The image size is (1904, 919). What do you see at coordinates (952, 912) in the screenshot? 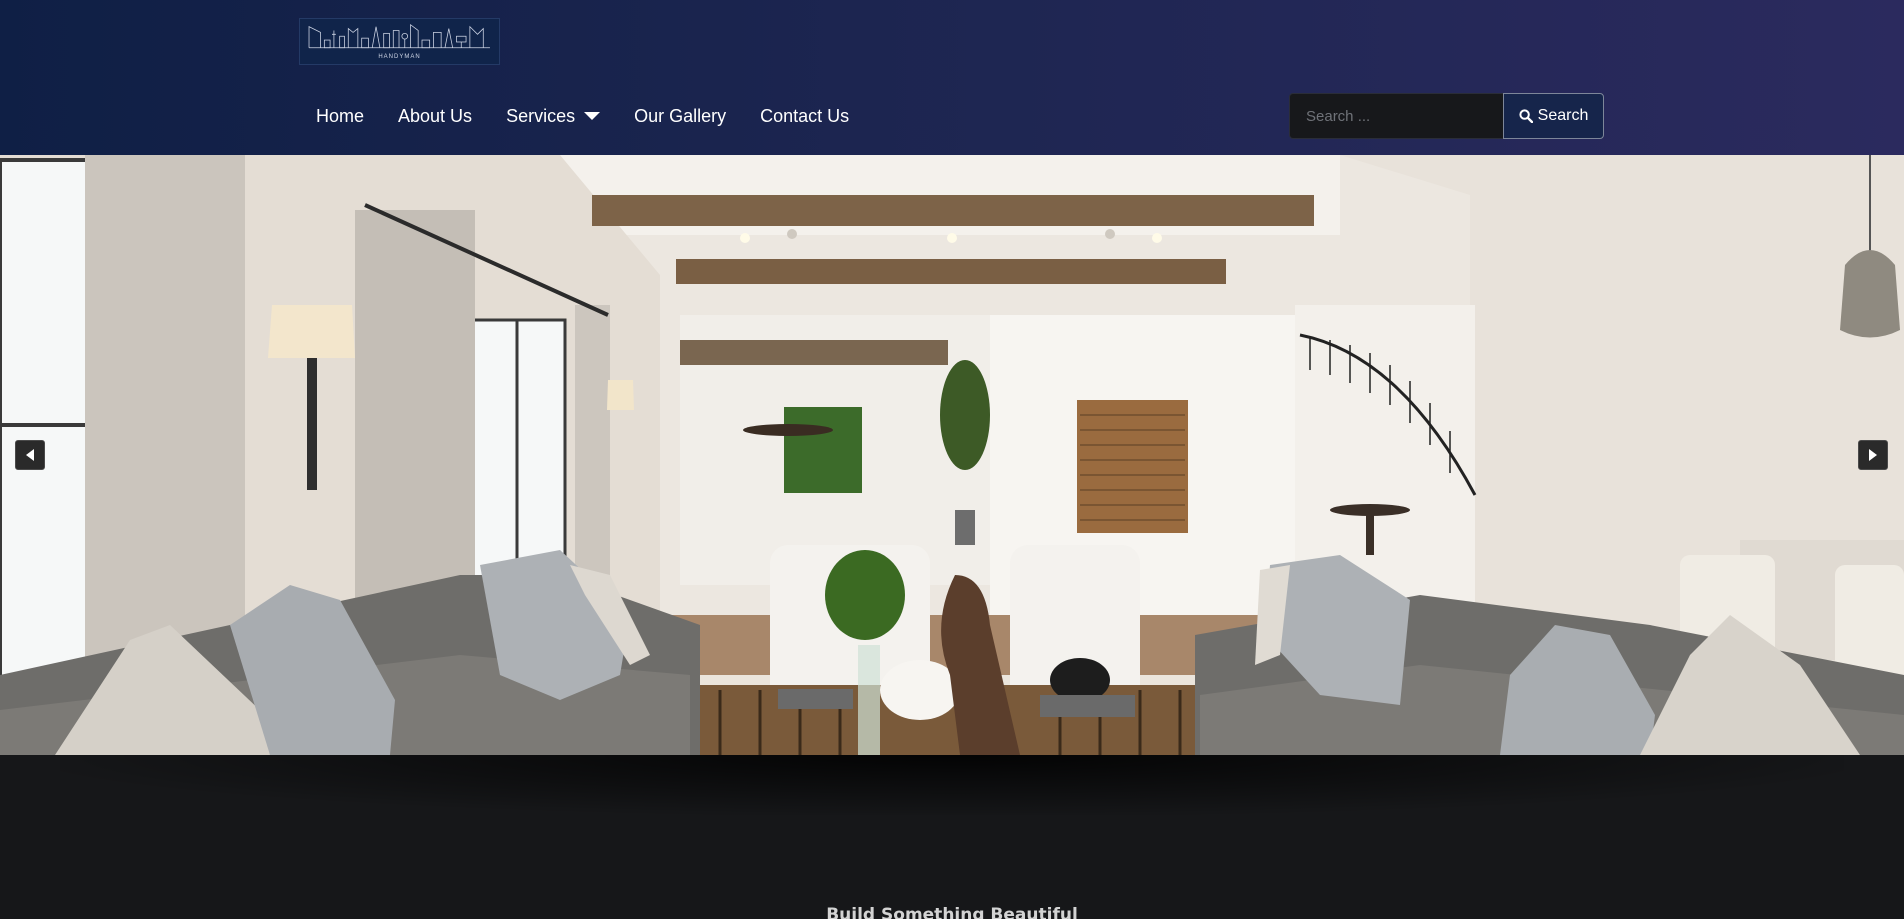
I see `section-tagline: Build Something Beautiful` at bounding box center [952, 912].